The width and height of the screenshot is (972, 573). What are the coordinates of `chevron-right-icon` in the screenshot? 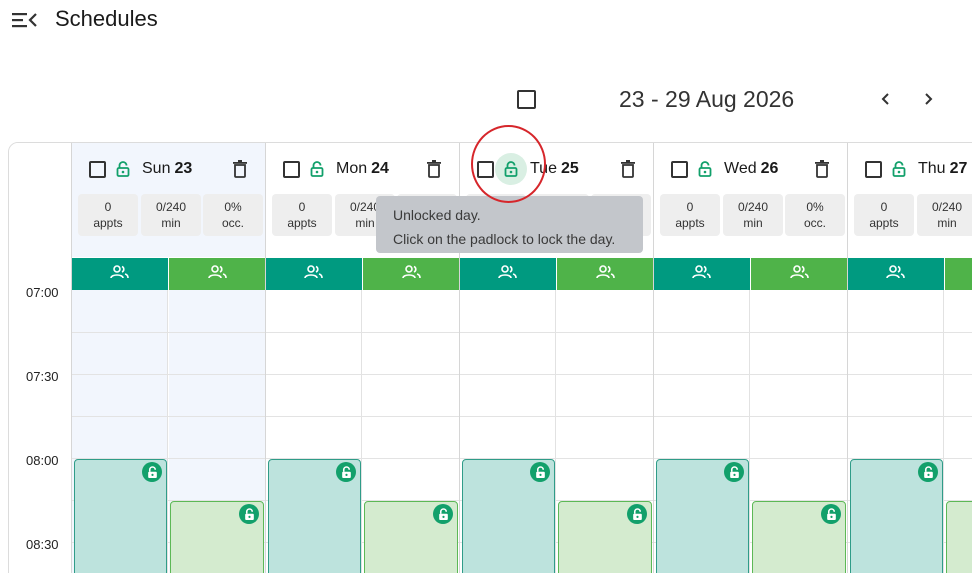 It's located at (928, 99).